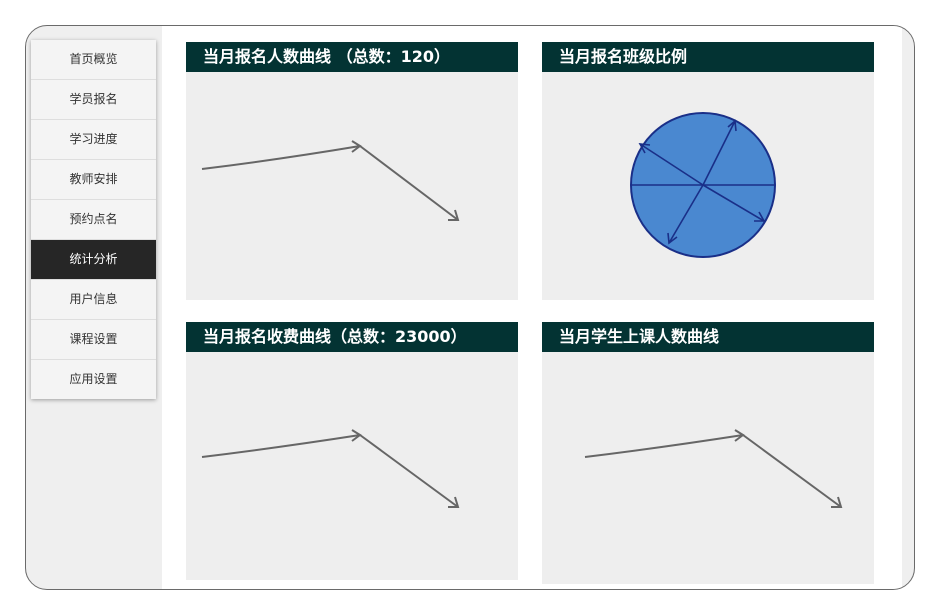 The height and width of the screenshot is (611, 941). What do you see at coordinates (93, 180) in the screenshot?
I see `sidebar-item-teachers: 教师安排` at bounding box center [93, 180].